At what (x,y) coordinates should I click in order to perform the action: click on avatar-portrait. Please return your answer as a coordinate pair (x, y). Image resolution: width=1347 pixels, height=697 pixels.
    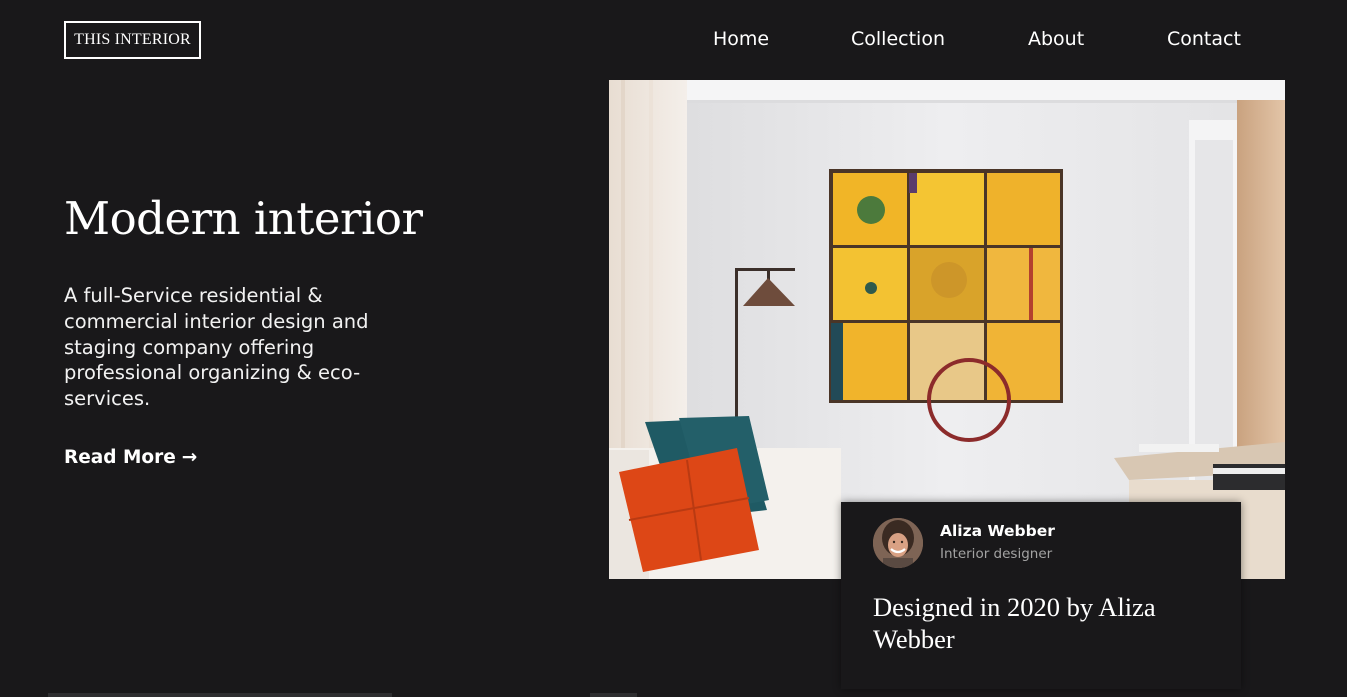
    Looking at the image, I should click on (898, 543).